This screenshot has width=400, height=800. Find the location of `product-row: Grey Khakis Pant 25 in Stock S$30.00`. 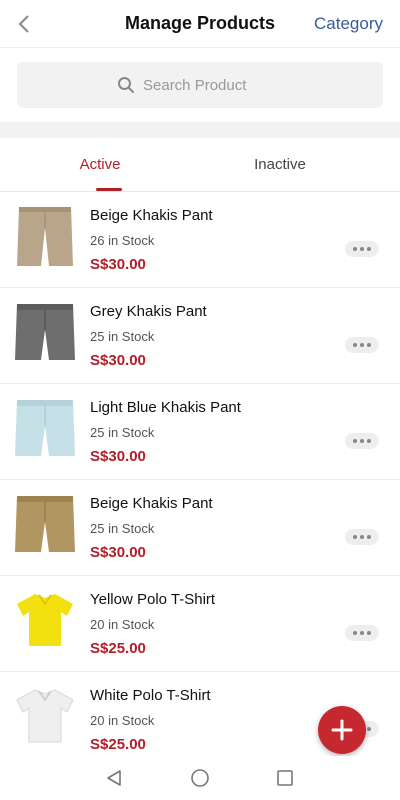

product-row: Grey Khakis Pant 25 in Stock S$30.00 is located at coordinates (200, 336).